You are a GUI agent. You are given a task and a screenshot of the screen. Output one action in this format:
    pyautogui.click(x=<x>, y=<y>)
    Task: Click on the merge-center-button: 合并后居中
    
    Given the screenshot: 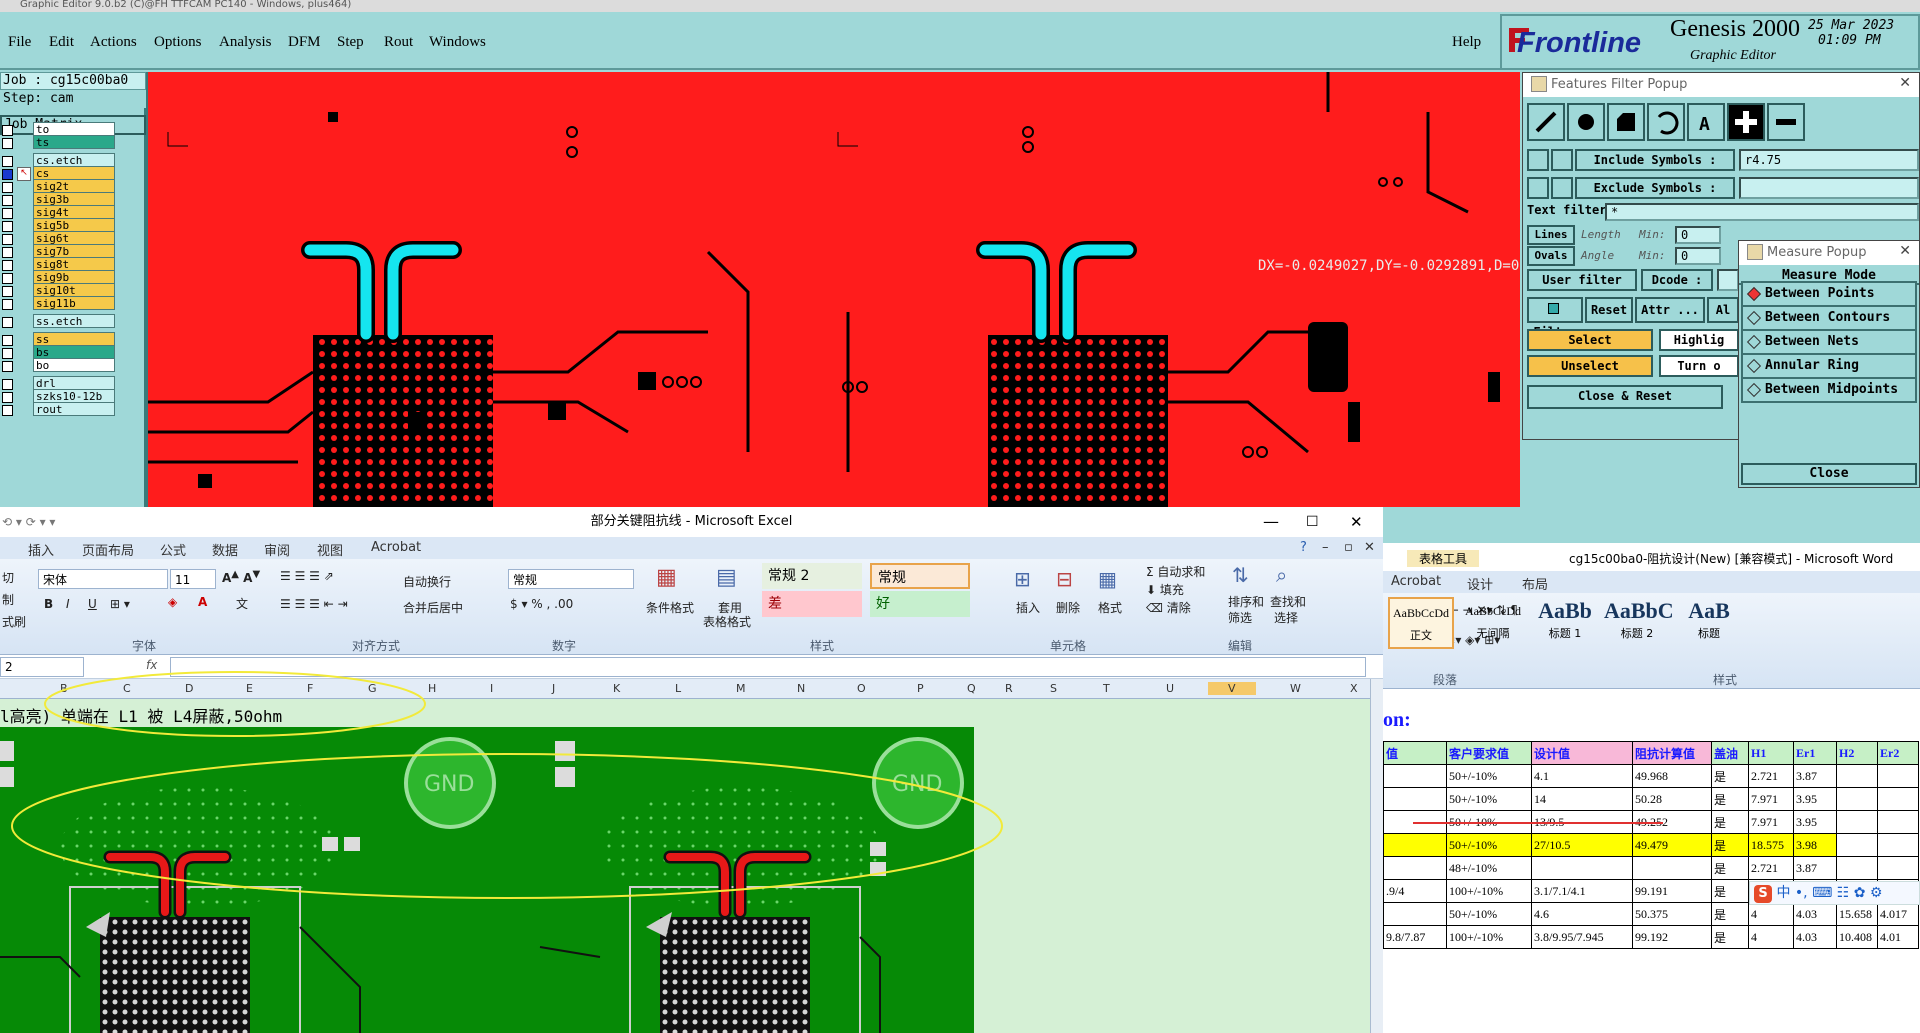 What is the action you would take?
    pyautogui.click(x=433, y=607)
    